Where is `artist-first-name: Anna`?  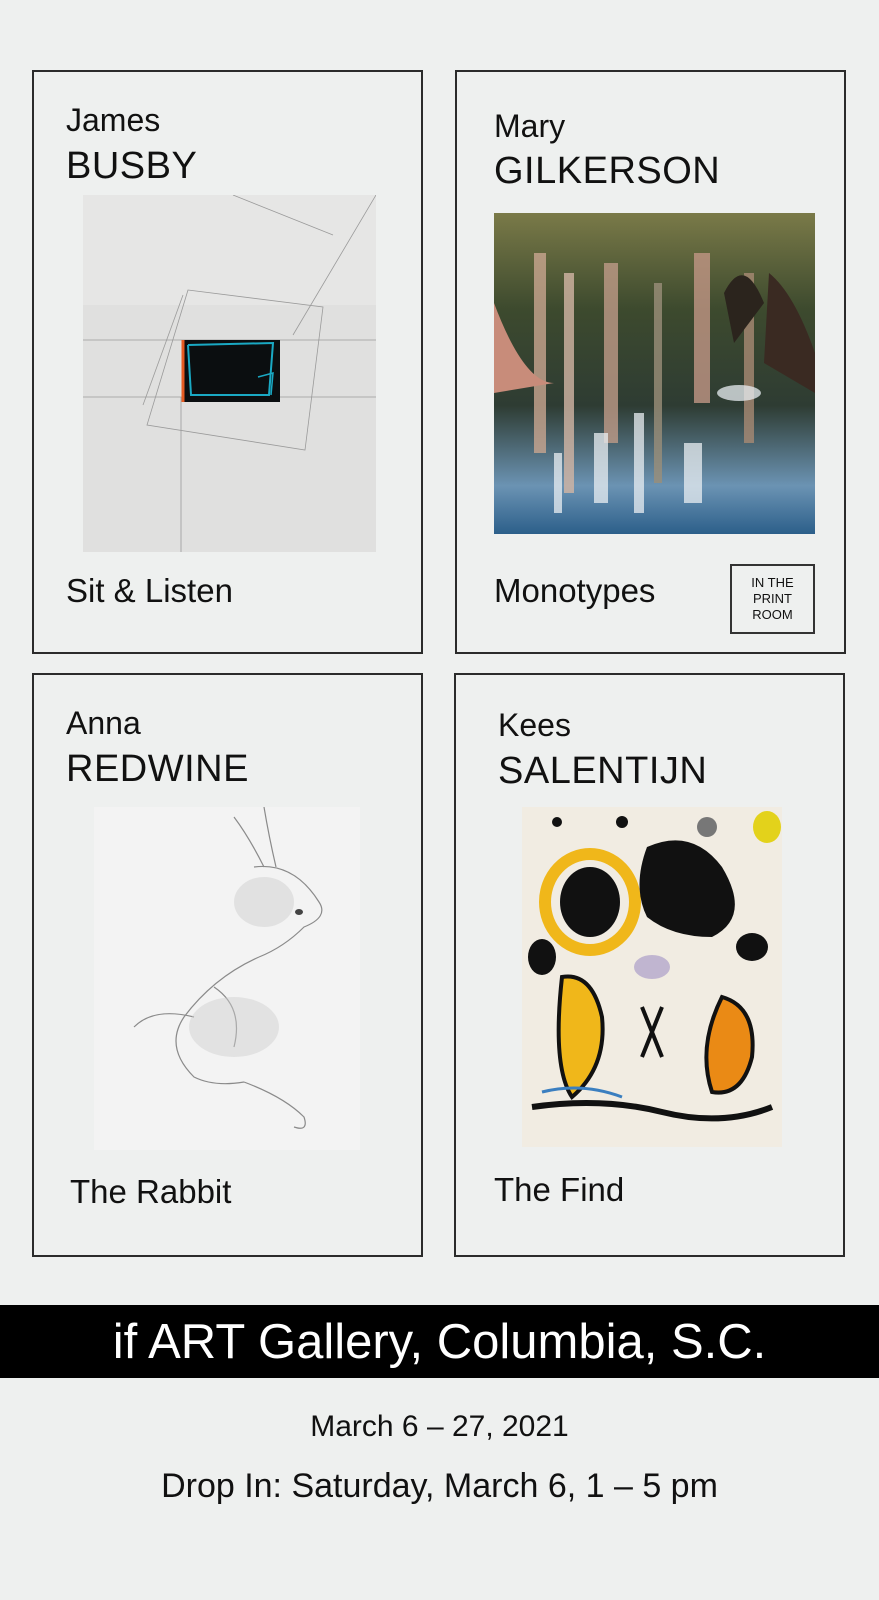 artist-first-name: Anna is located at coordinates (103, 723).